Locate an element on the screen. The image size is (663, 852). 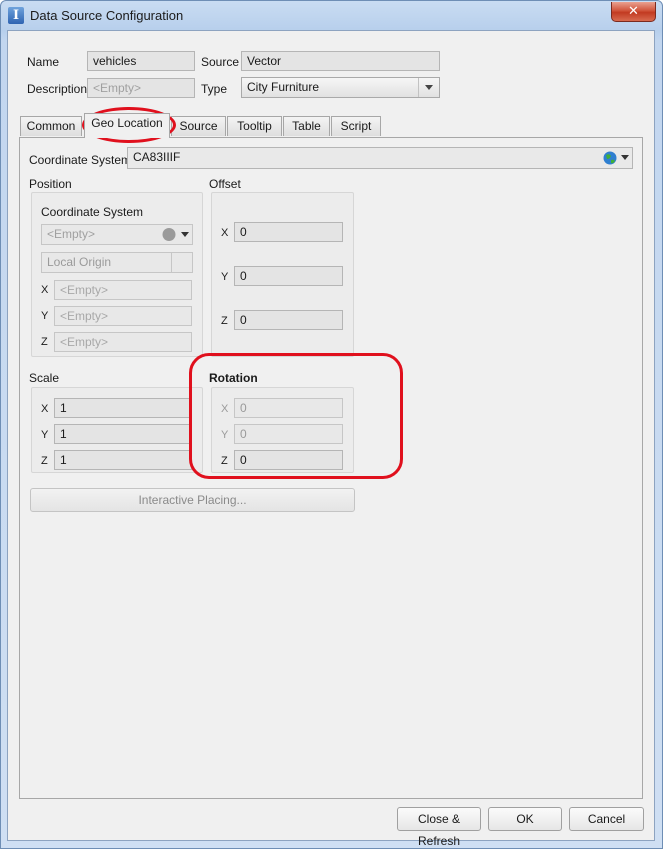
offset-x-field: 0 is located at coordinates (288, 232).